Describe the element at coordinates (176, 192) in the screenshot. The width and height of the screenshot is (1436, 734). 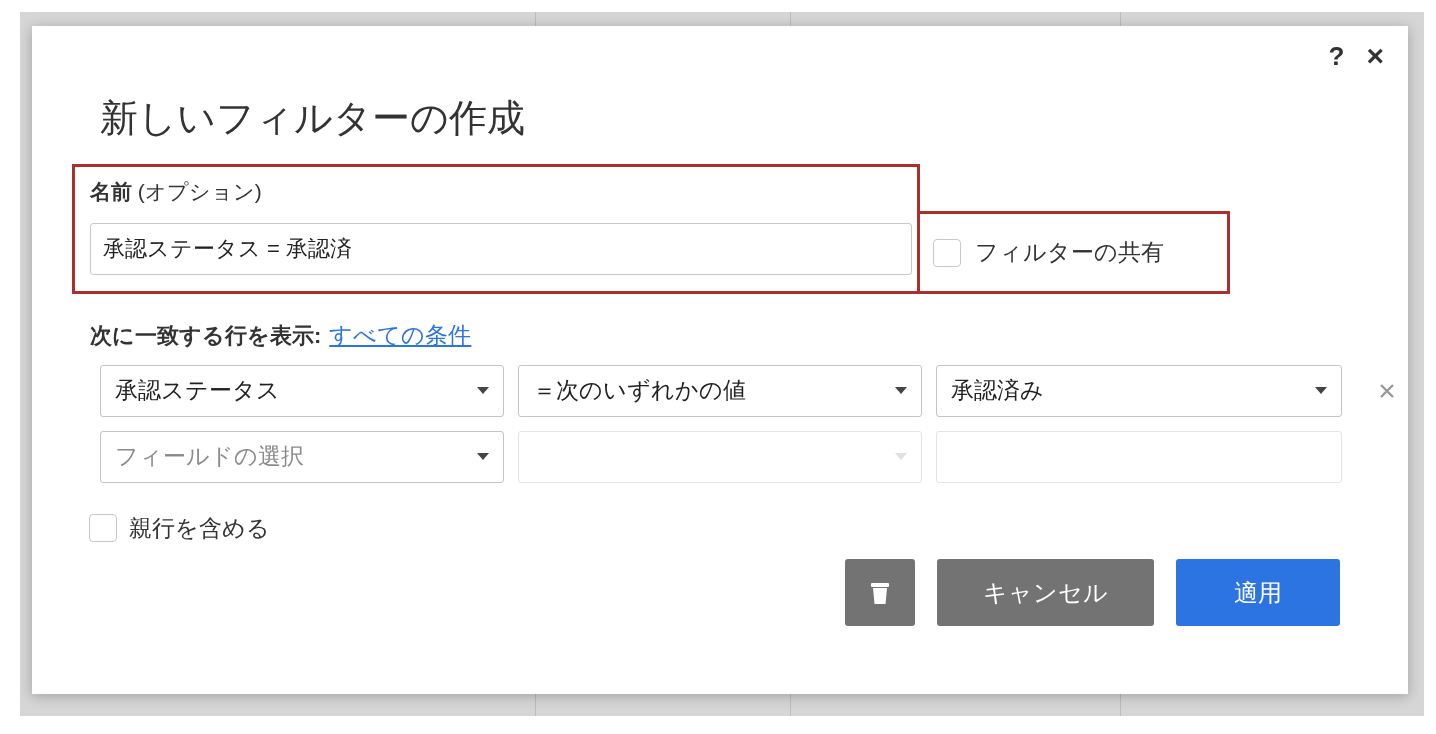
I see `field-label: 名前 (オプション)` at that location.